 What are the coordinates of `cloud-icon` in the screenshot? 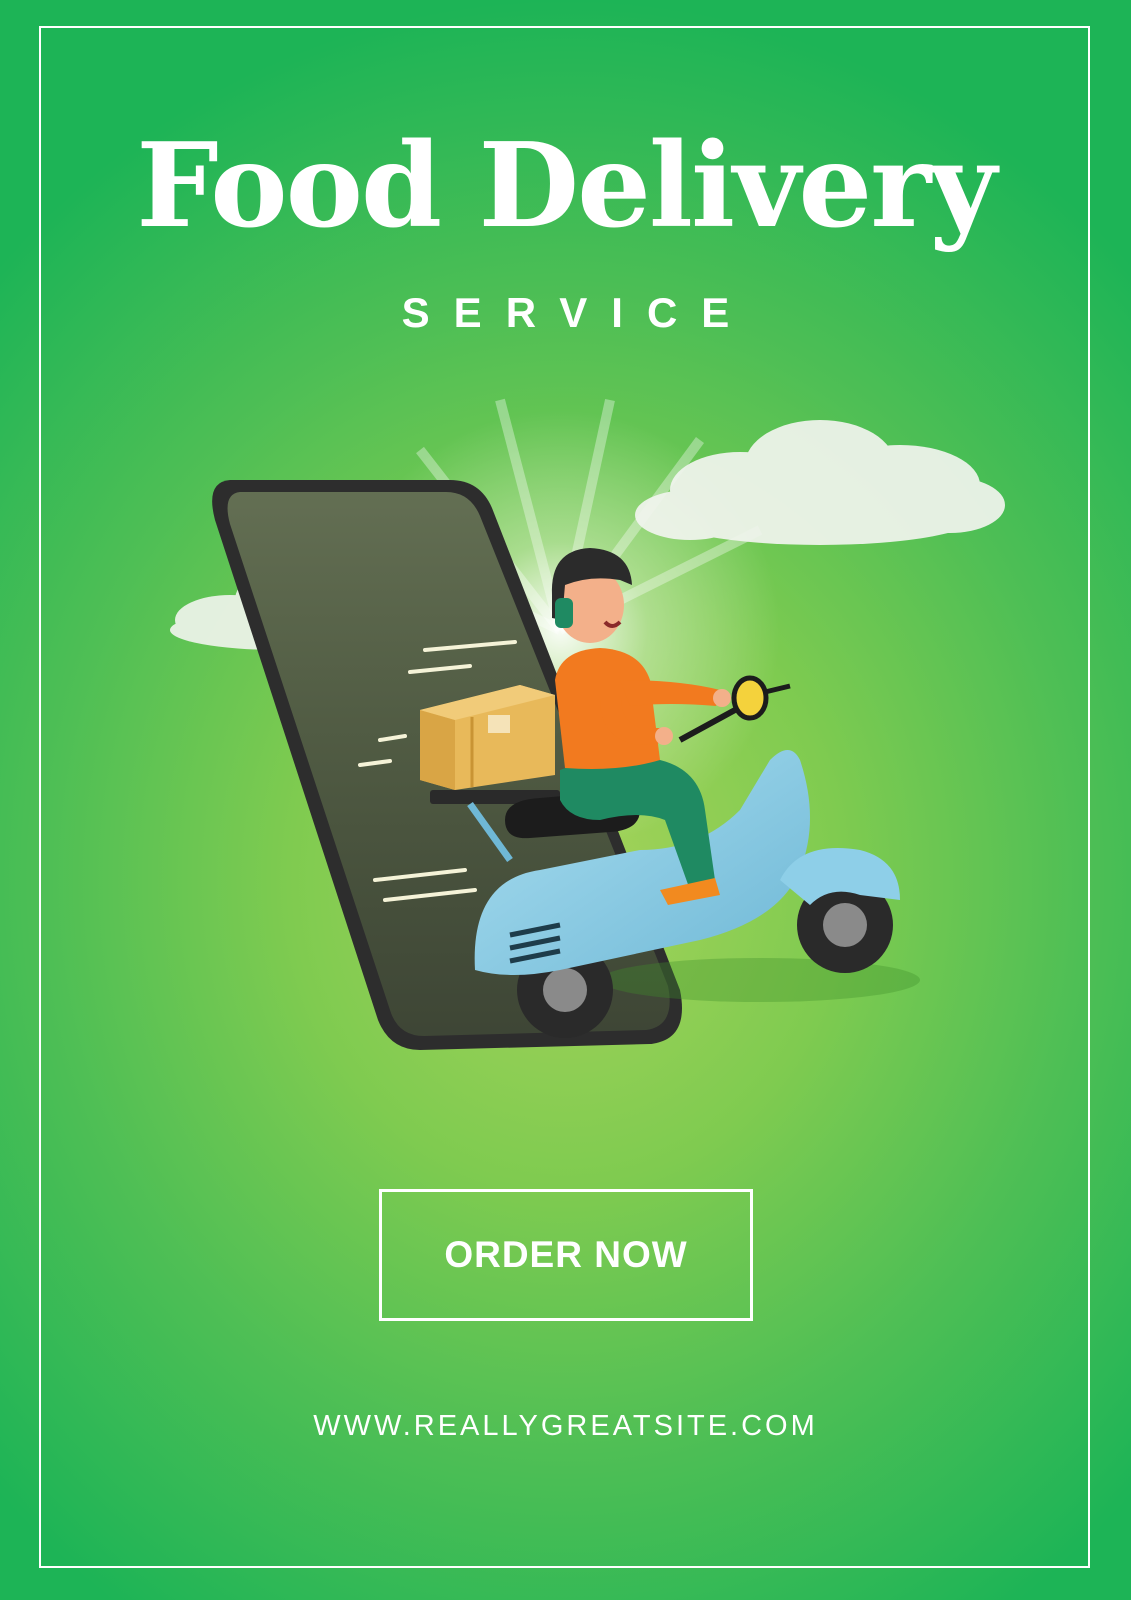 It's located at (820, 482).